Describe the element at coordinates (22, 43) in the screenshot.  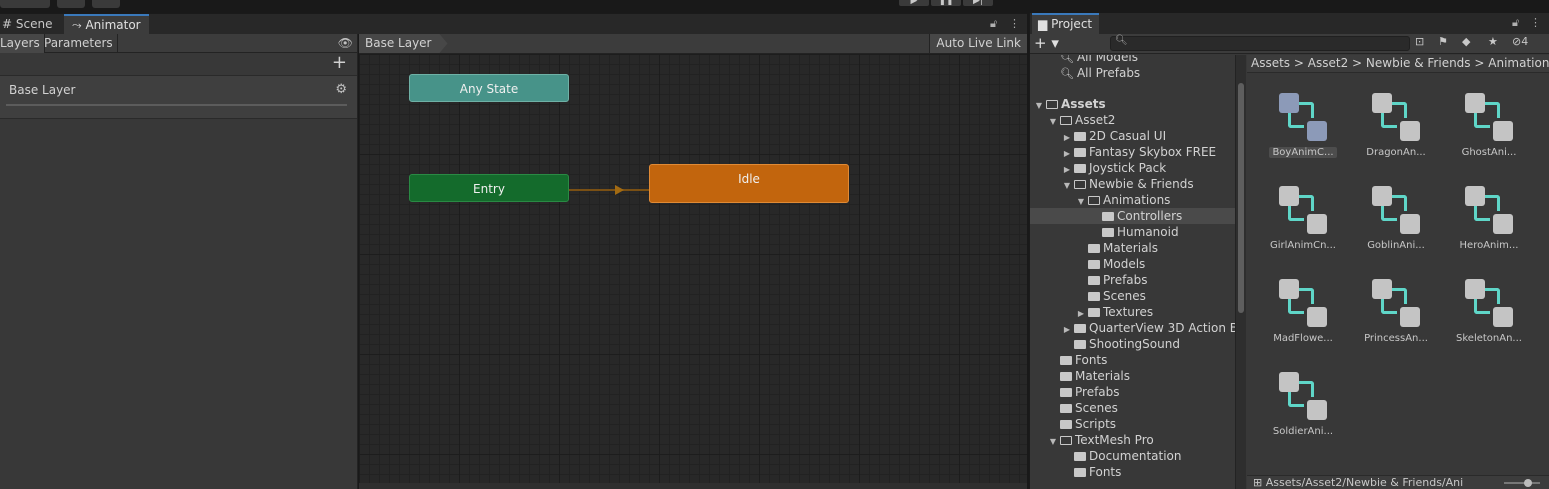
I see `tab-layers: Layers` at that location.